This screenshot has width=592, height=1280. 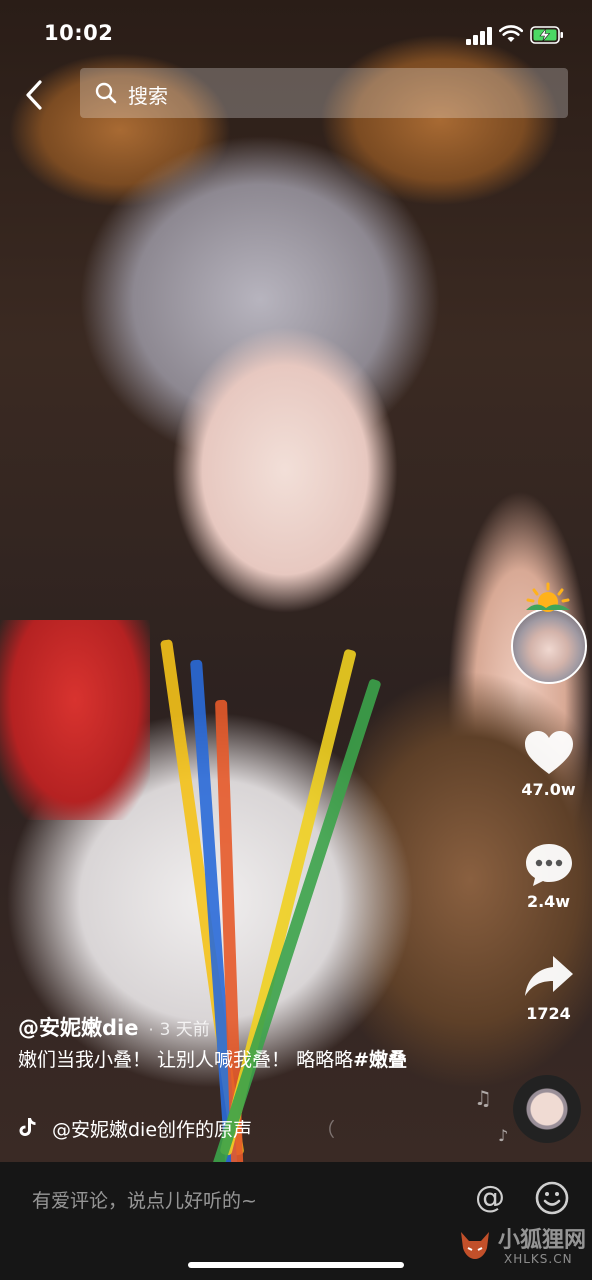 I want to click on cellular-signal-icon, so click(x=480, y=36).